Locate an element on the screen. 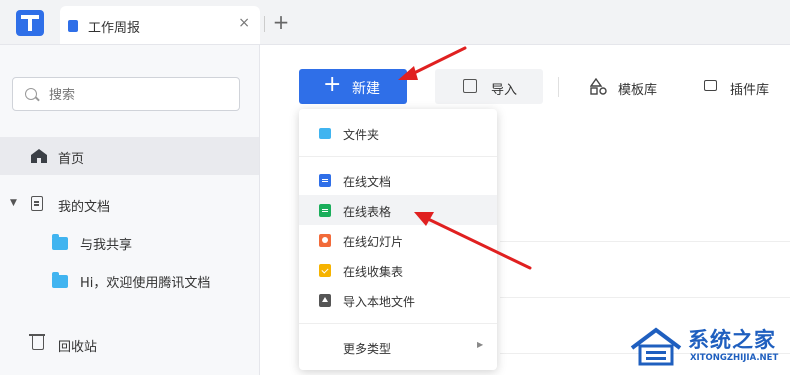 The height and width of the screenshot is (375, 790). new-button-label: 新建 is located at coordinates (366, 89).